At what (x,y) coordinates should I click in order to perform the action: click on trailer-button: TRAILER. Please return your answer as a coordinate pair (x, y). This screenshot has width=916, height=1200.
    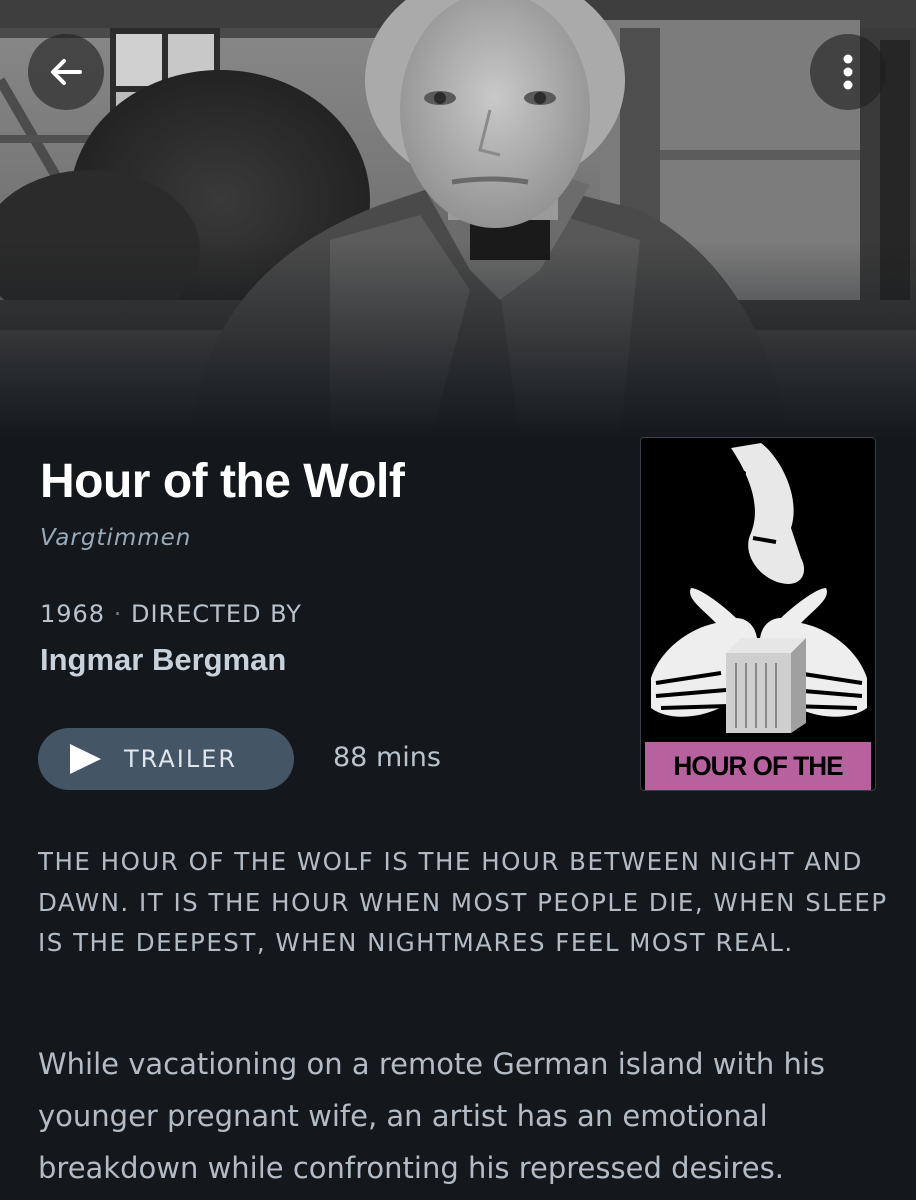
    Looking at the image, I should click on (166, 759).